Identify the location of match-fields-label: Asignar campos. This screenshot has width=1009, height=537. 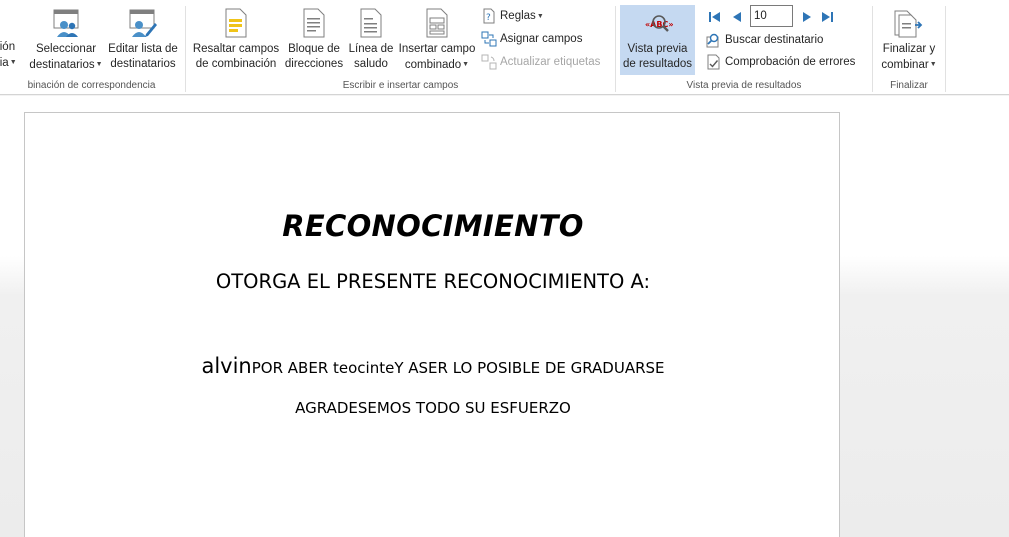
(541, 39).